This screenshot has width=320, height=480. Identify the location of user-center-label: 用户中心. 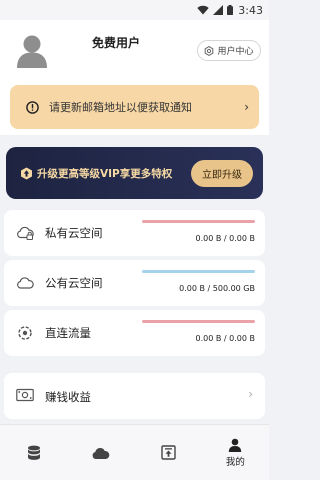
(235, 52).